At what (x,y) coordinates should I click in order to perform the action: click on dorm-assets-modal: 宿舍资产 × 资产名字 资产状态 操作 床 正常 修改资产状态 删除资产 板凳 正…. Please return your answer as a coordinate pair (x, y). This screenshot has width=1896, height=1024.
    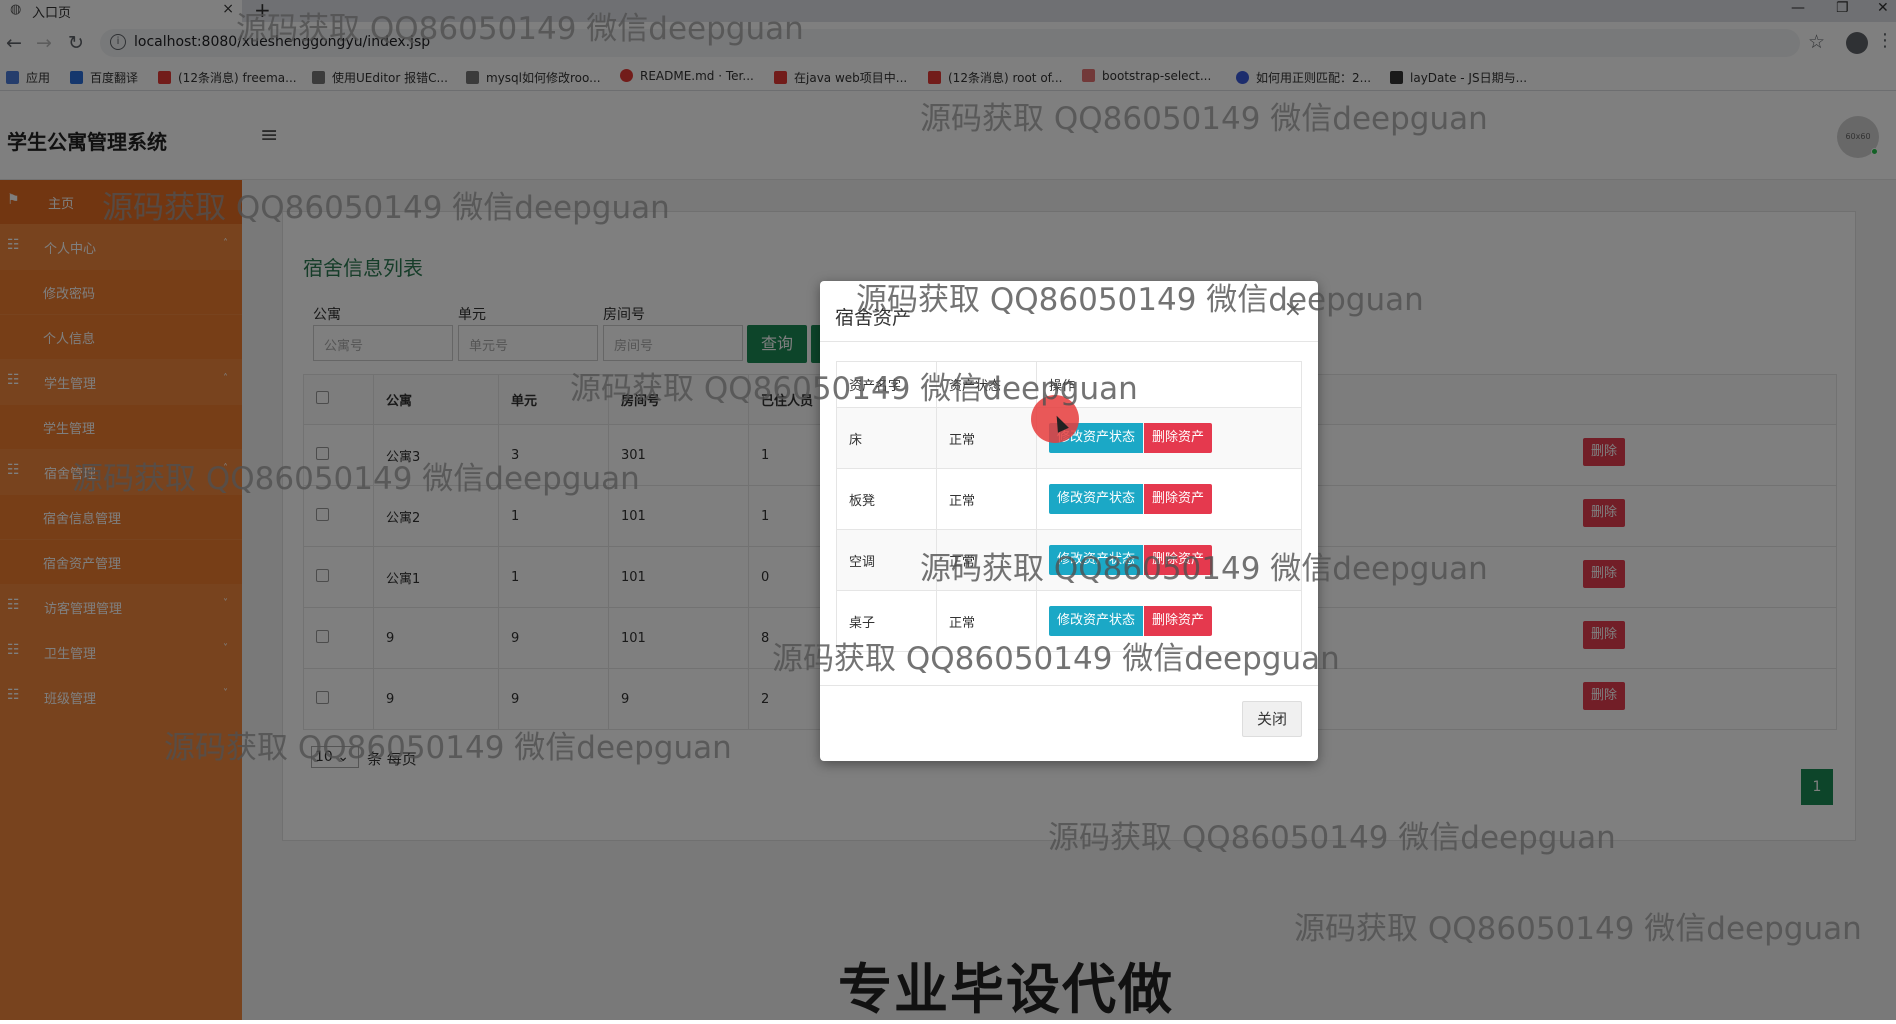
    Looking at the image, I should click on (1069, 521).